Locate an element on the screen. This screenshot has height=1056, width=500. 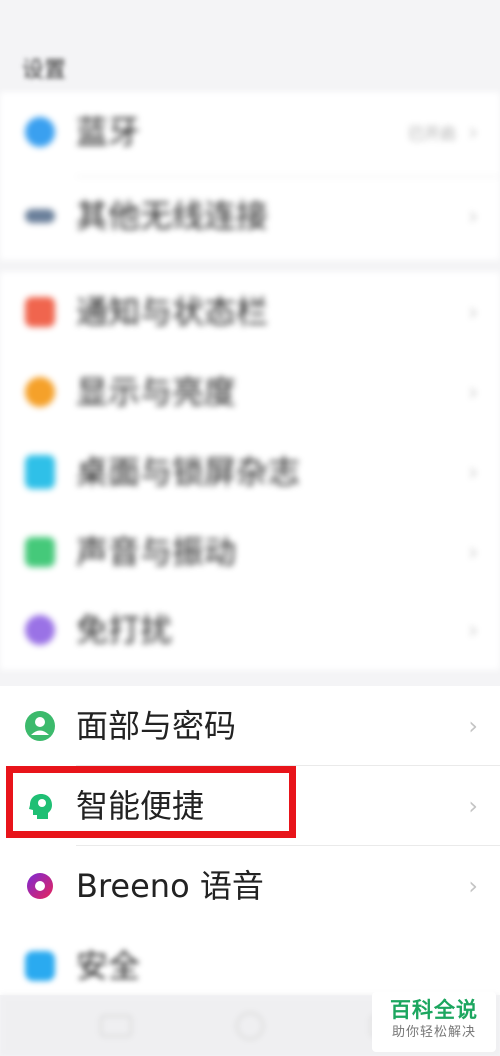
settings-item-label: 其他无线连接 is located at coordinates (172, 216).